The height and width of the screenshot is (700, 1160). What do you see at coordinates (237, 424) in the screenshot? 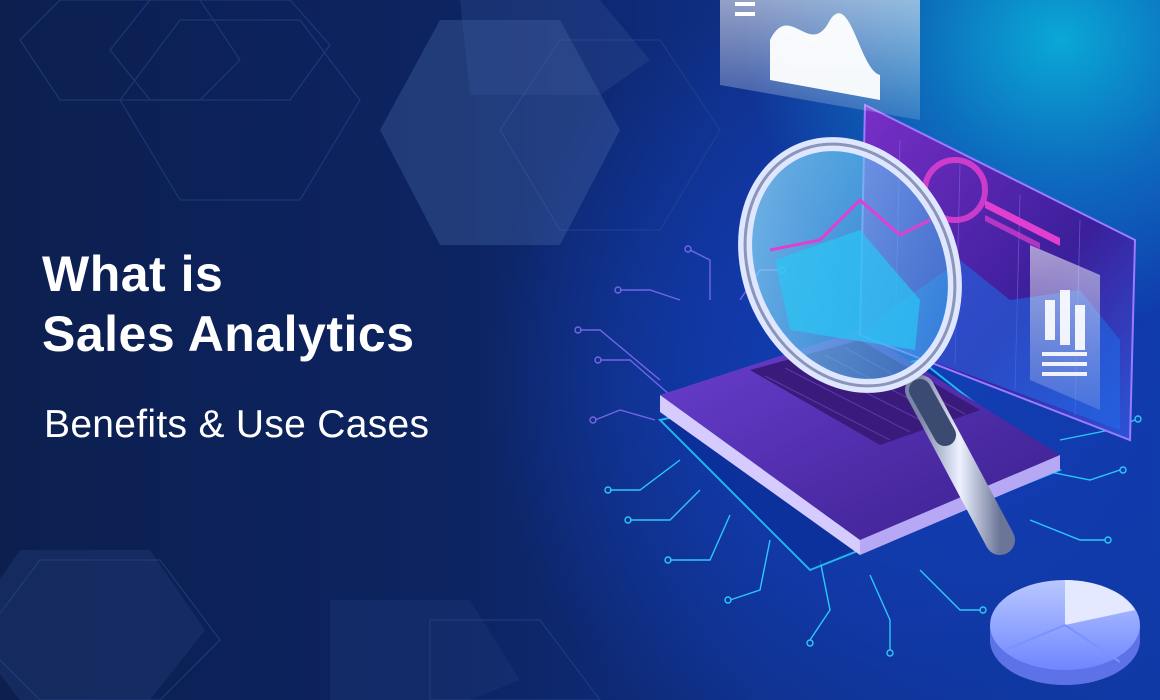
I see `page-subtitle: Benefits & Use Cases` at bounding box center [237, 424].